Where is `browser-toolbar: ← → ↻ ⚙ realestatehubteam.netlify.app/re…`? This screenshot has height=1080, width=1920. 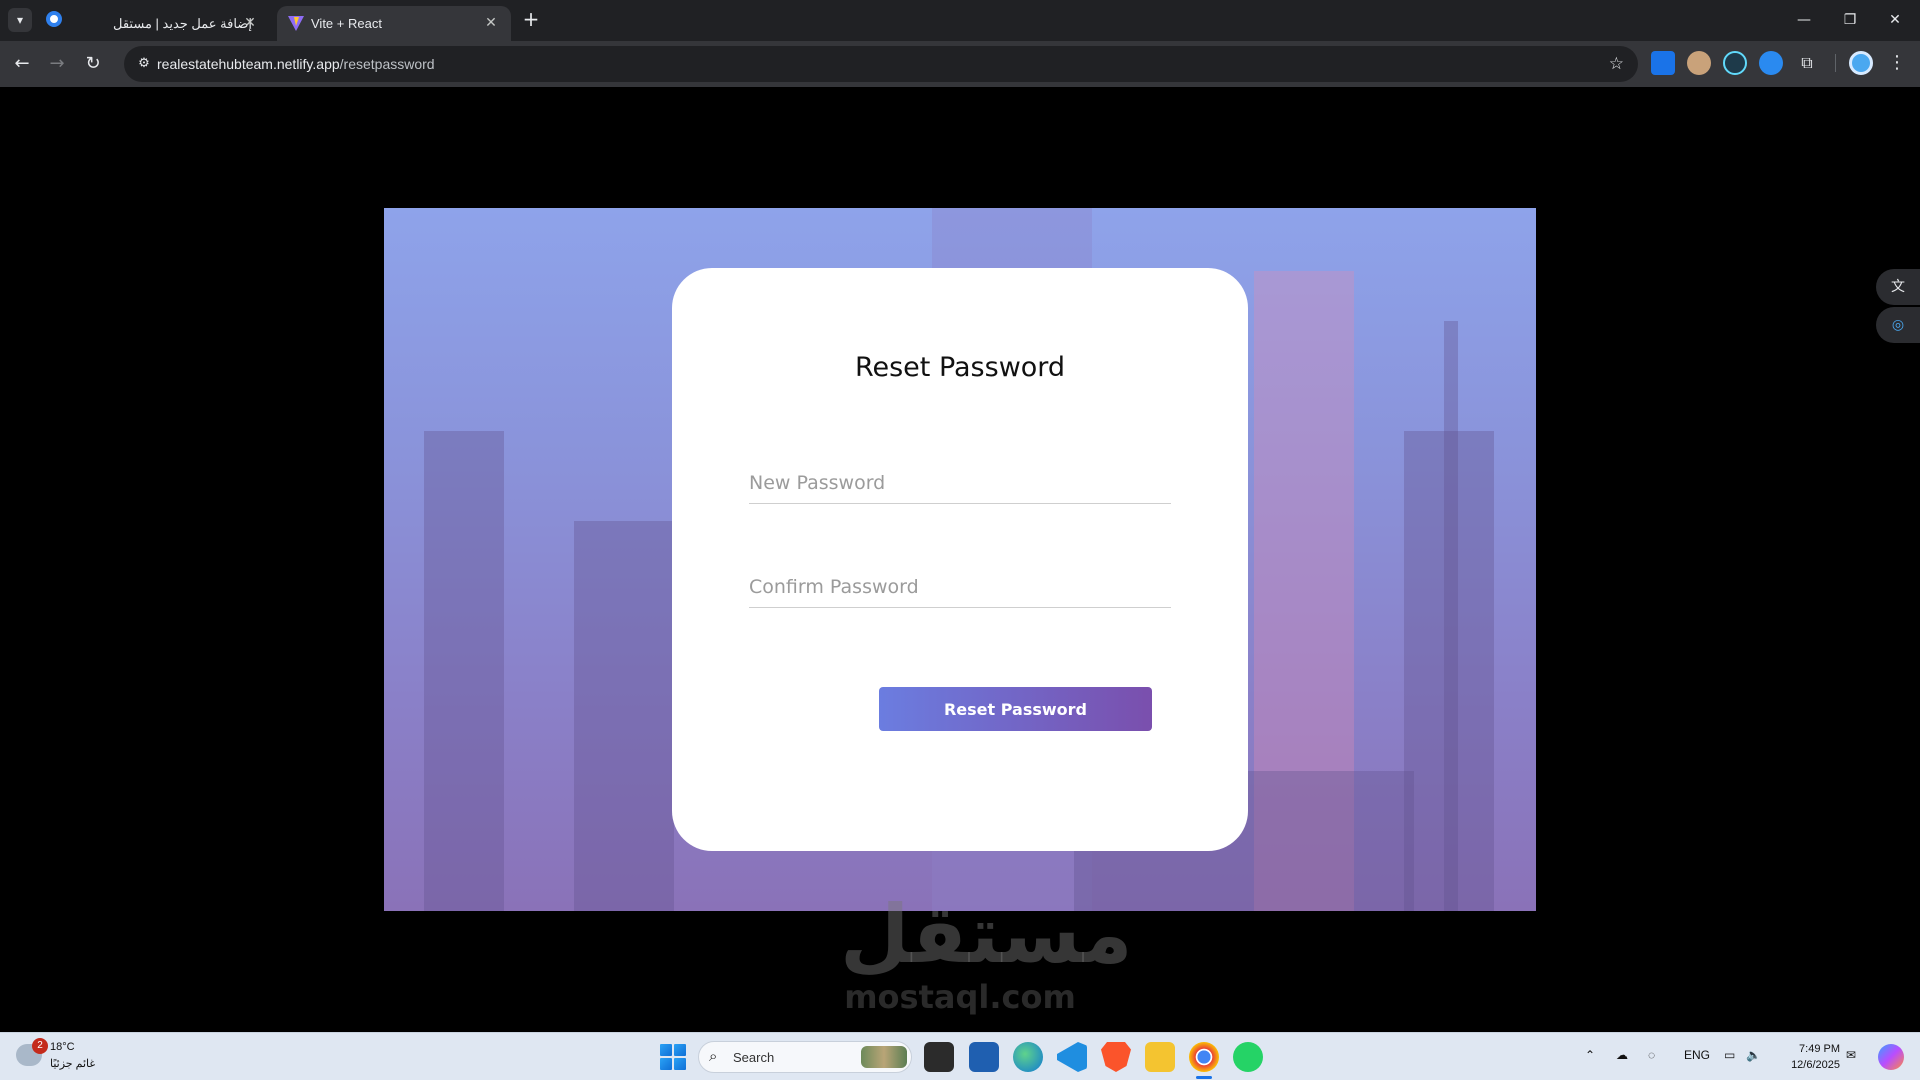 browser-toolbar: ← → ↻ ⚙ realestatehubteam.netlify.app/re… is located at coordinates (960, 64).